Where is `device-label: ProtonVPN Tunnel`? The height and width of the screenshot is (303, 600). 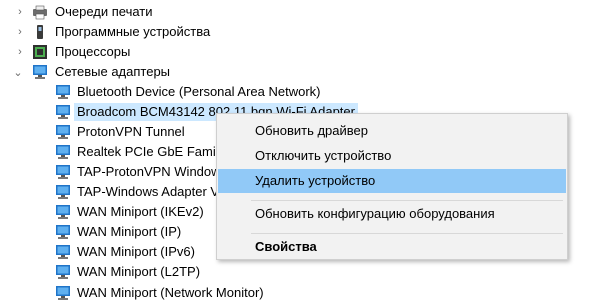
device-label: ProtonVPN Tunnel is located at coordinates (131, 131).